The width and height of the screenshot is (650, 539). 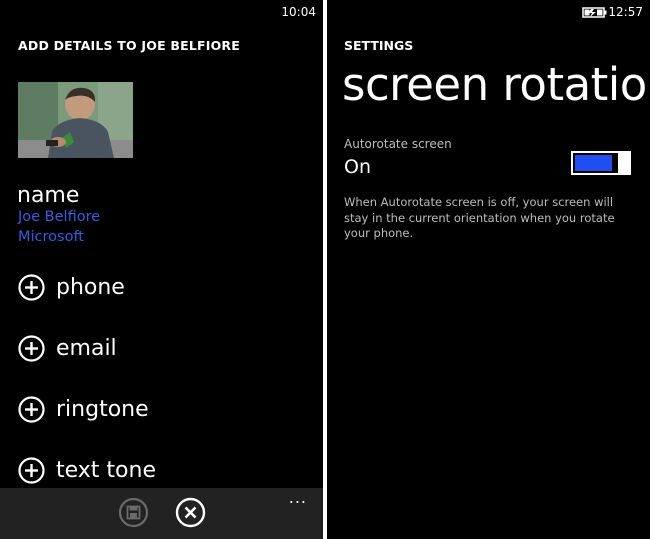 What do you see at coordinates (298, 12) in the screenshot?
I see `status-time: 10:04` at bounding box center [298, 12].